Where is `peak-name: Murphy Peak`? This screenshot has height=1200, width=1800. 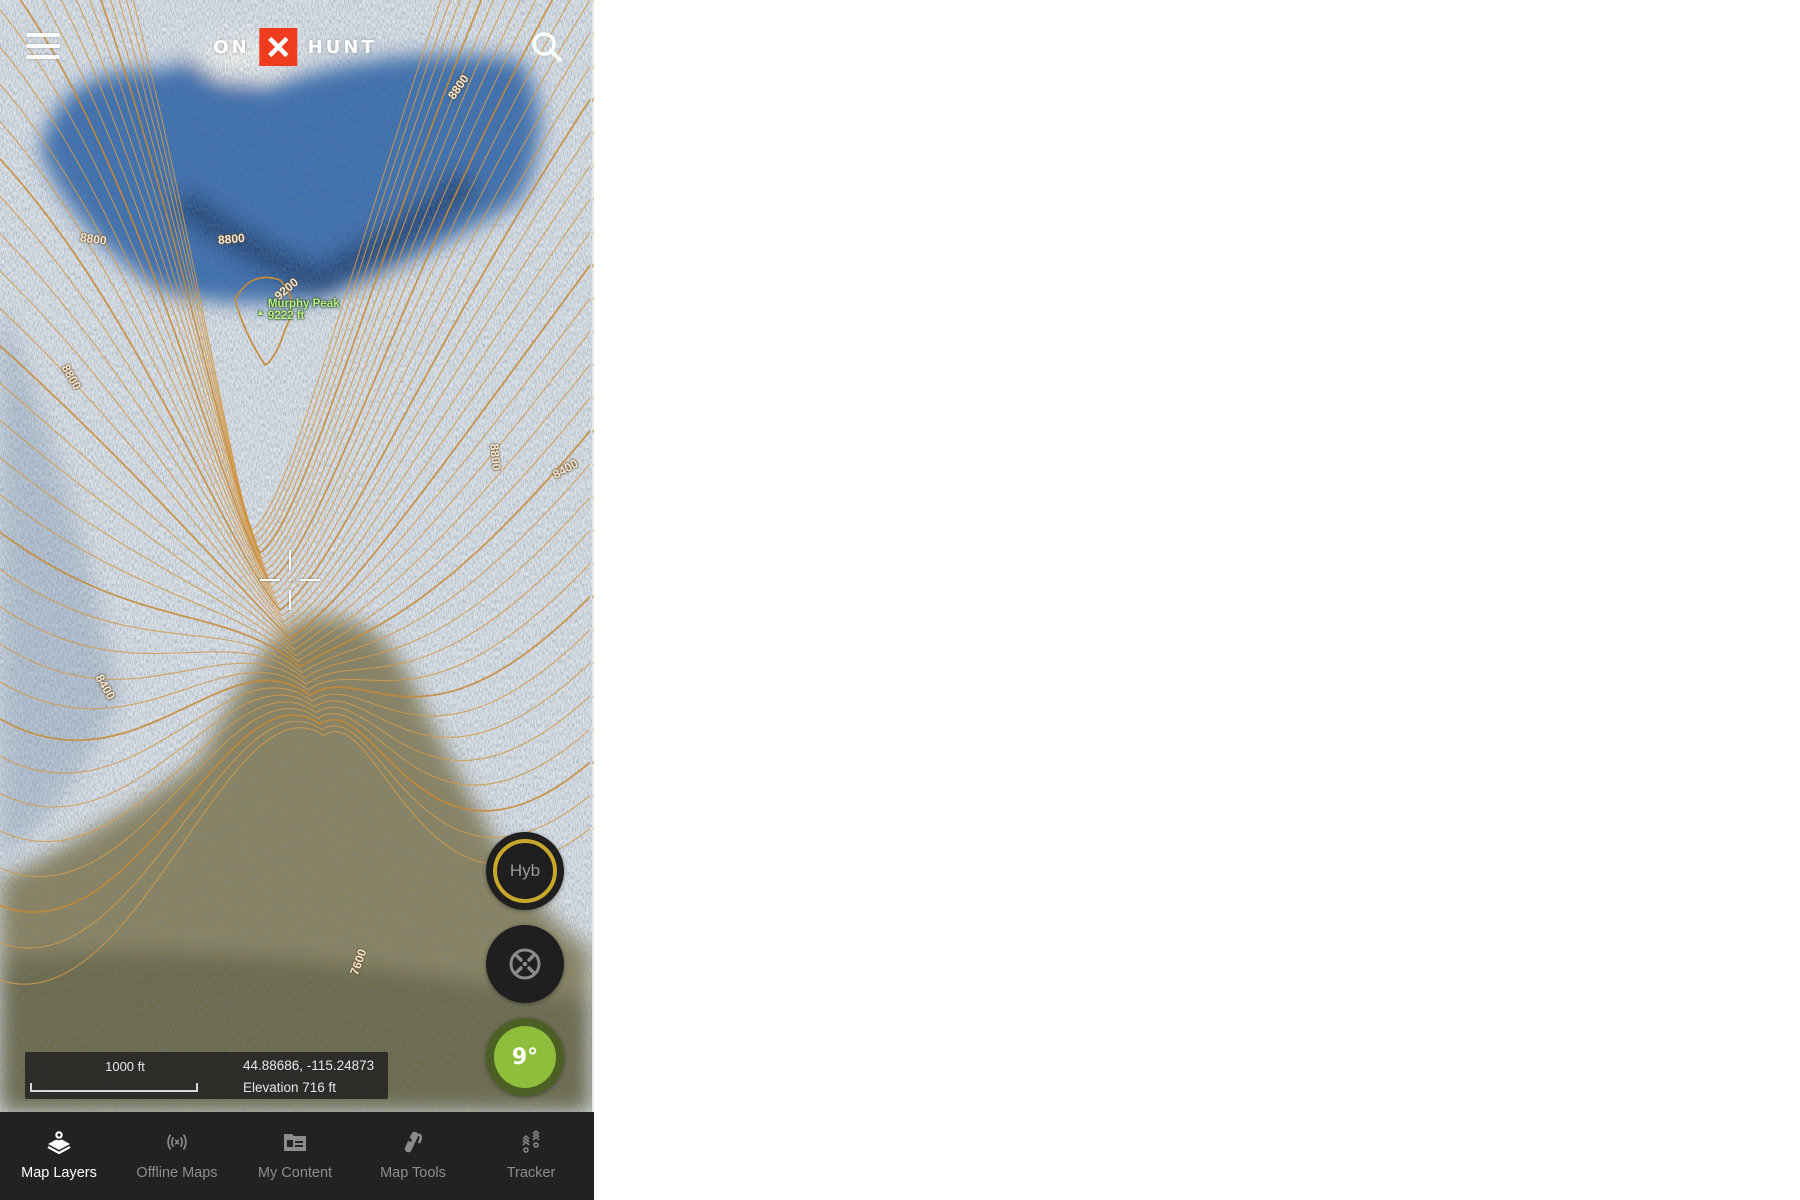 peak-name: Murphy Peak is located at coordinates (303, 304).